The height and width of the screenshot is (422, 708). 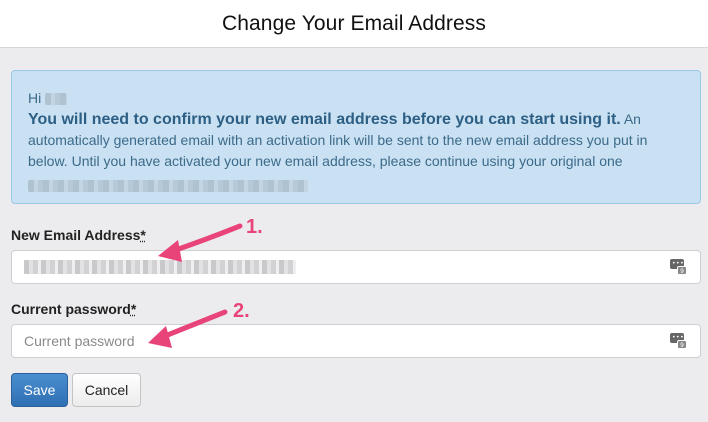 I want to click on new-email-label: New Email Address*, so click(x=78, y=235).